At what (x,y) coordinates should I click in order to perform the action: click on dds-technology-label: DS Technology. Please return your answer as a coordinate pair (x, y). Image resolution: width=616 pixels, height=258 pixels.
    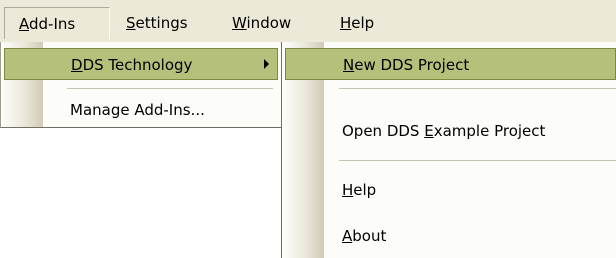
    Looking at the image, I should click on (137, 65).